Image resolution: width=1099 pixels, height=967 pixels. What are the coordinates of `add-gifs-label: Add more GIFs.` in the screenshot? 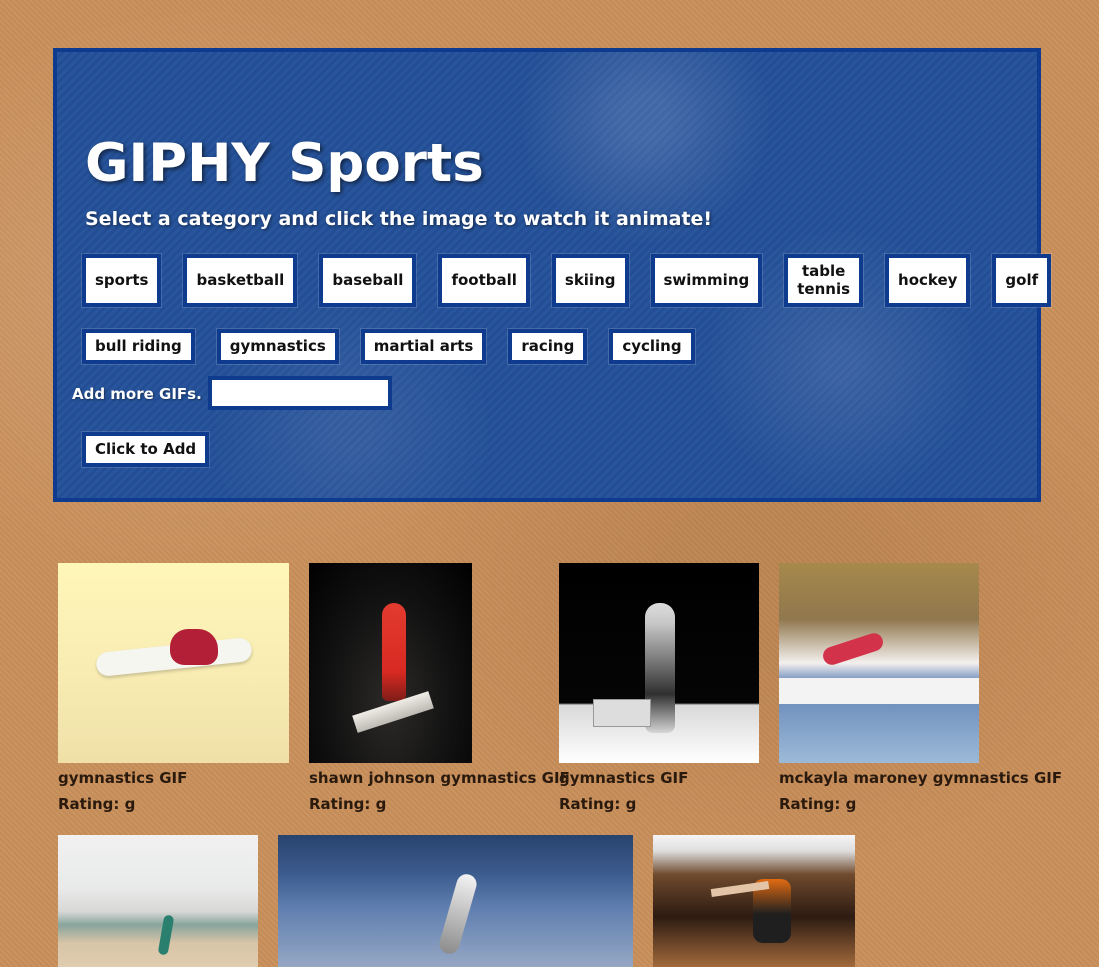 It's located at (137, 394).